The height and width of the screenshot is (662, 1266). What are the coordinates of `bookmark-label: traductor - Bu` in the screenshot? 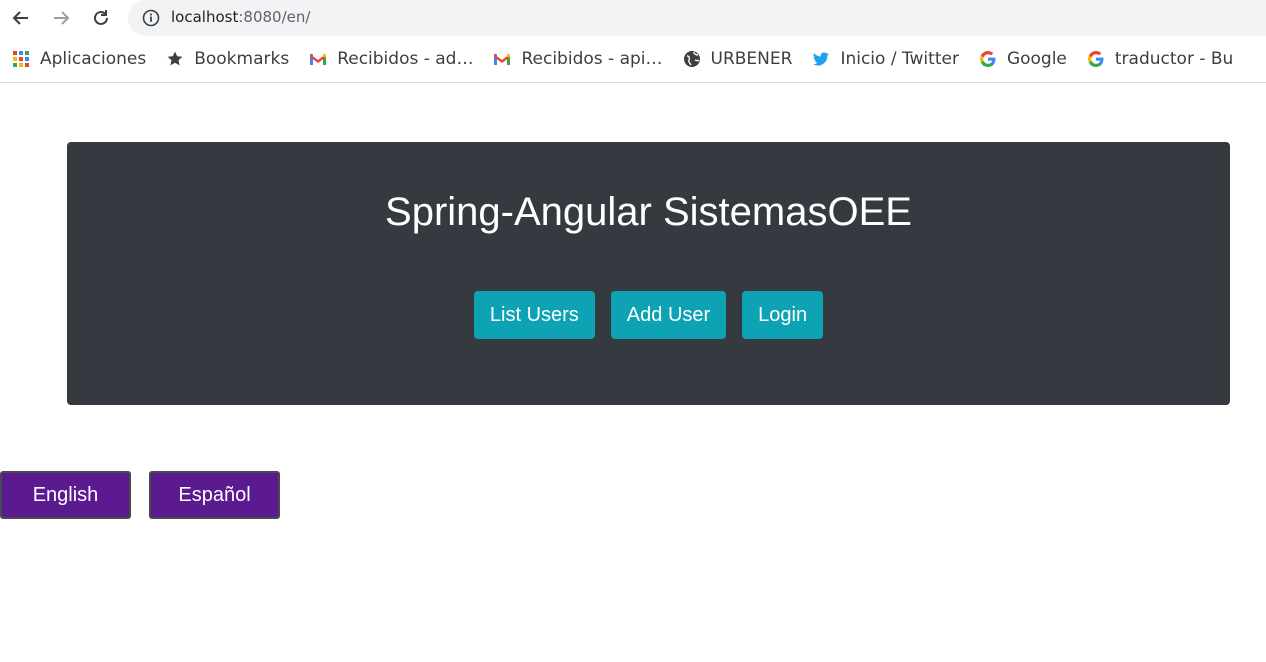 It's located at (1174, 59).